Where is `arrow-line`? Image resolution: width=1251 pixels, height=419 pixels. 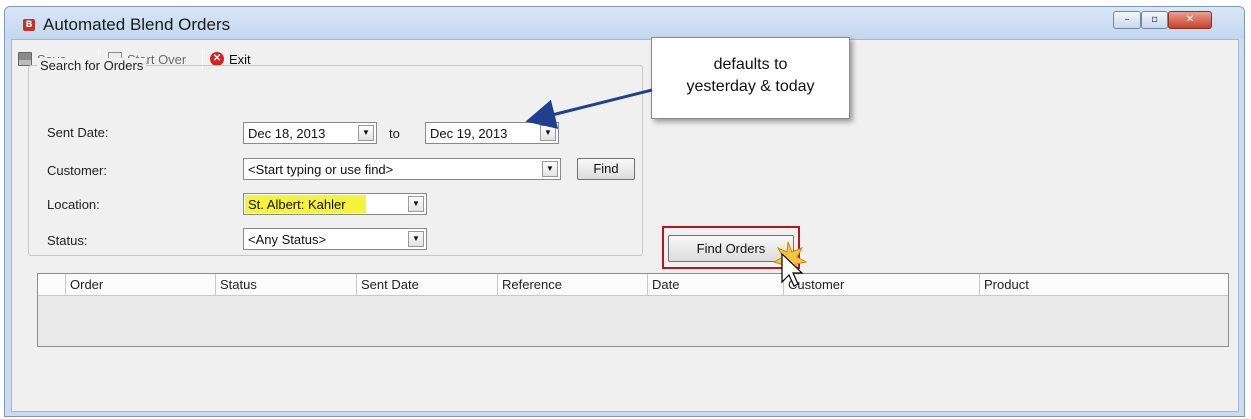 arrow-line is located at coordinates (589, 108).